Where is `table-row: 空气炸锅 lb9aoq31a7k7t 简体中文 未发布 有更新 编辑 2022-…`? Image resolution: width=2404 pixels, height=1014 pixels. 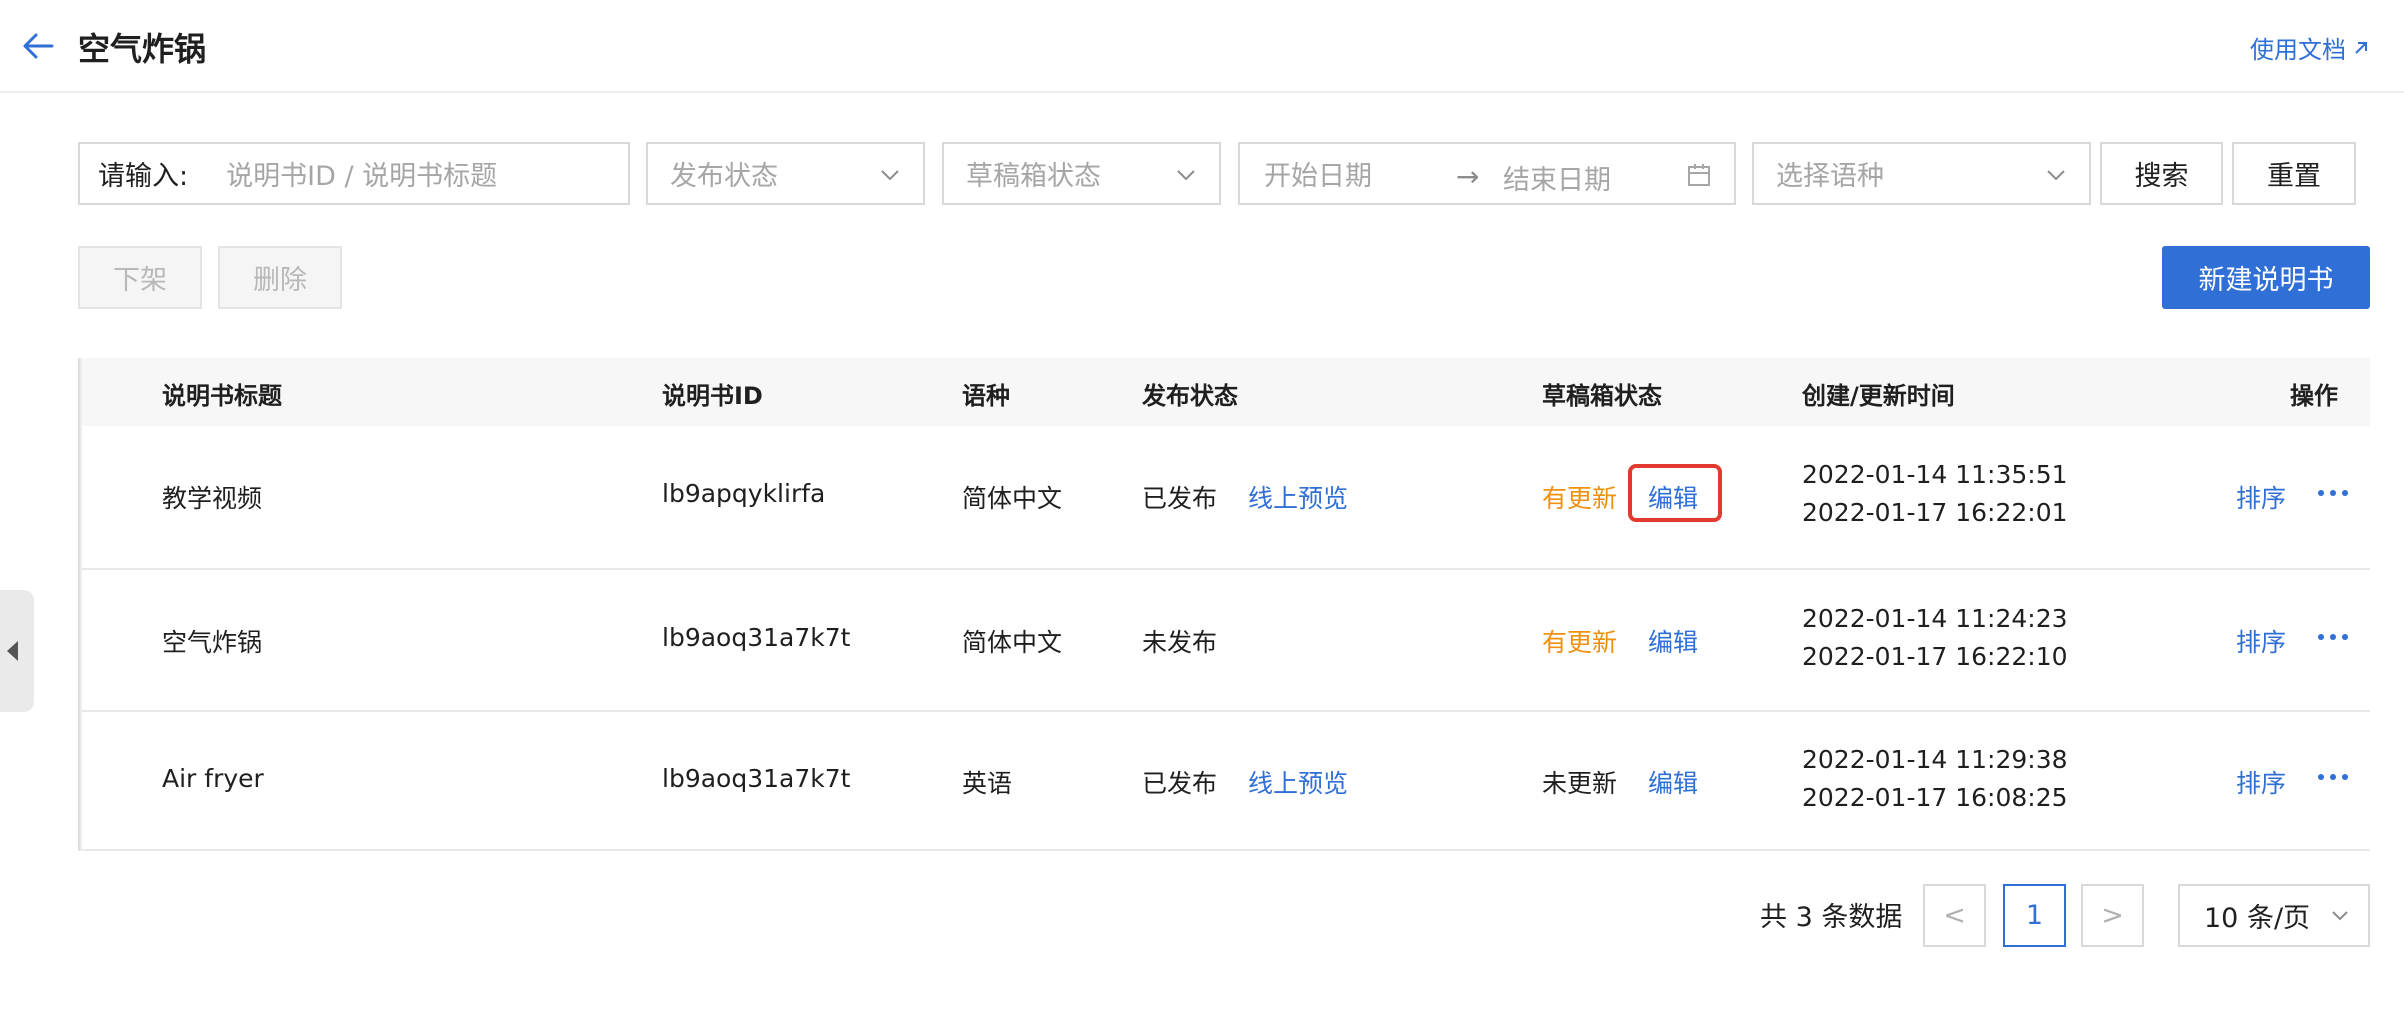
table-row: 空气炸锅 lb9aoq31a7k7t 简体中文 未发布 有更新 编辑 2022-… is located at coordinates (1224, 641).